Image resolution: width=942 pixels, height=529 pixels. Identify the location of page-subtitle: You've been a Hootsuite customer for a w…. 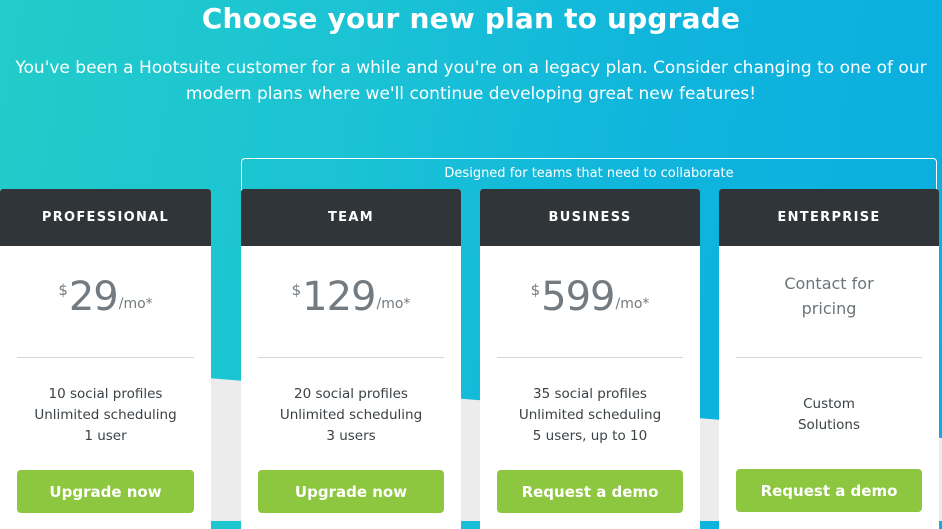
(471, 81).